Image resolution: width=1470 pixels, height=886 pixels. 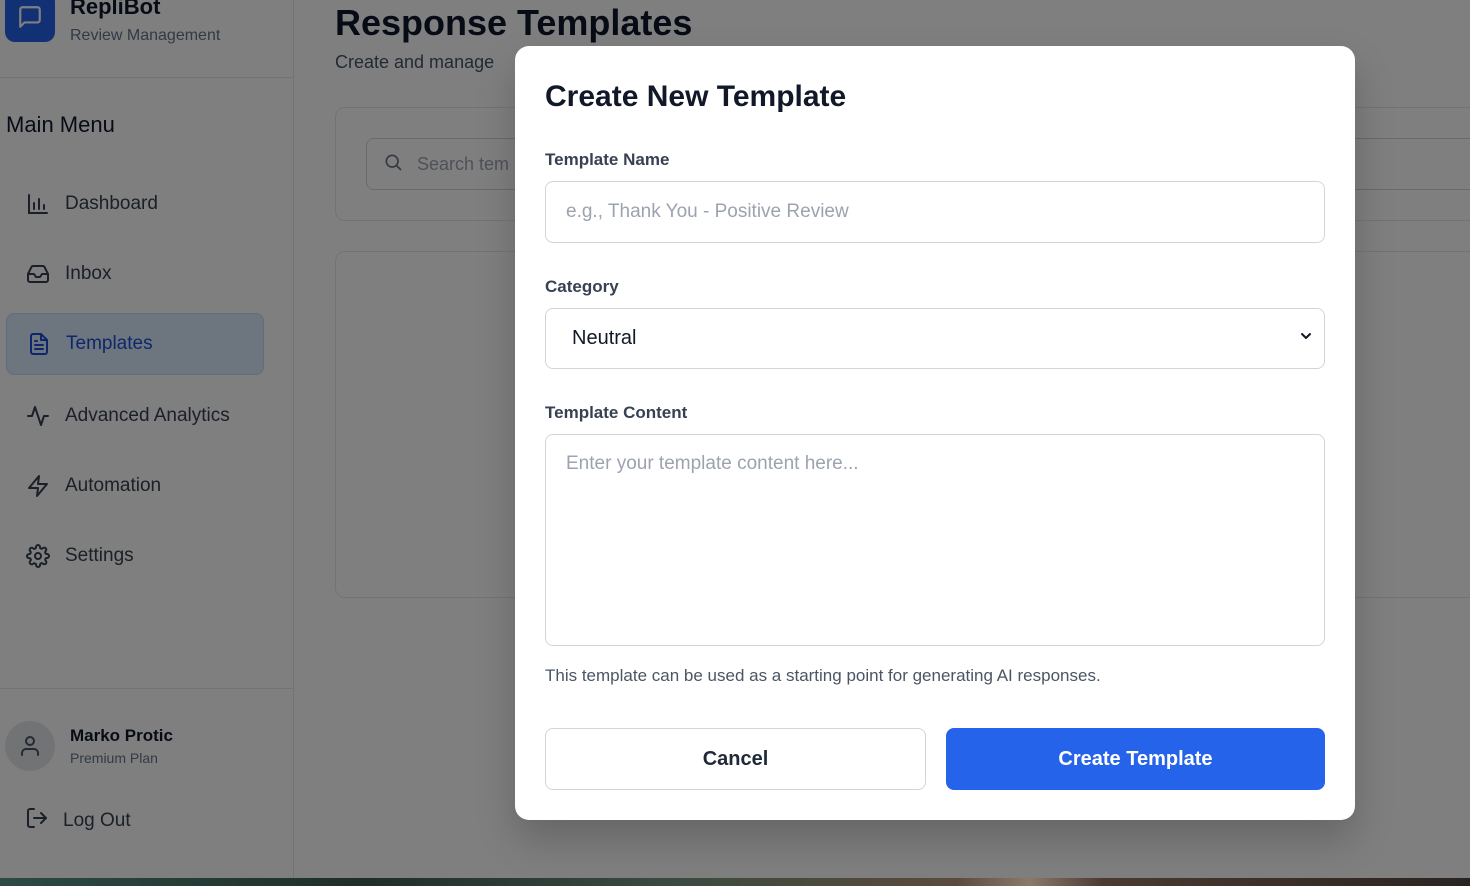 What do you see at coordinates (1135, 759) in the screenshot?
I see `create-template-button: Create Template` at bounding box center [1135, 759].